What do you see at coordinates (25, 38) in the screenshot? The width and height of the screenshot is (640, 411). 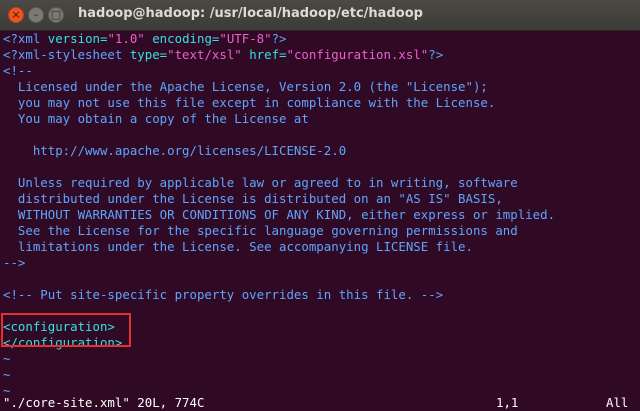 I see `pi-open: <?xml` at bounding box center [25, 38].